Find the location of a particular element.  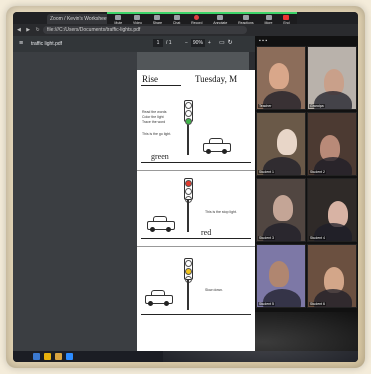

video-tile: Student 3 is located at coordinates (281, 210).